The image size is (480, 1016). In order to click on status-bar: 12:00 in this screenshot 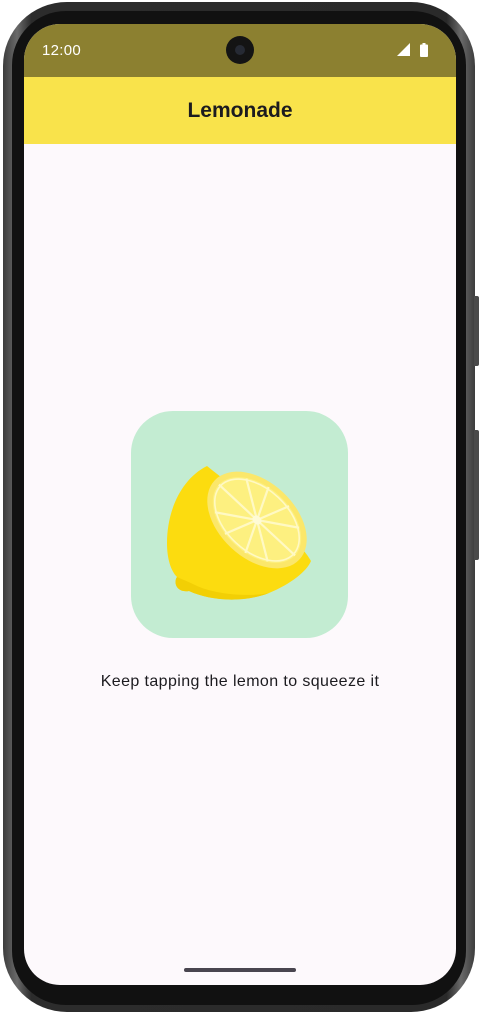, I will do `click(240, 50)`.